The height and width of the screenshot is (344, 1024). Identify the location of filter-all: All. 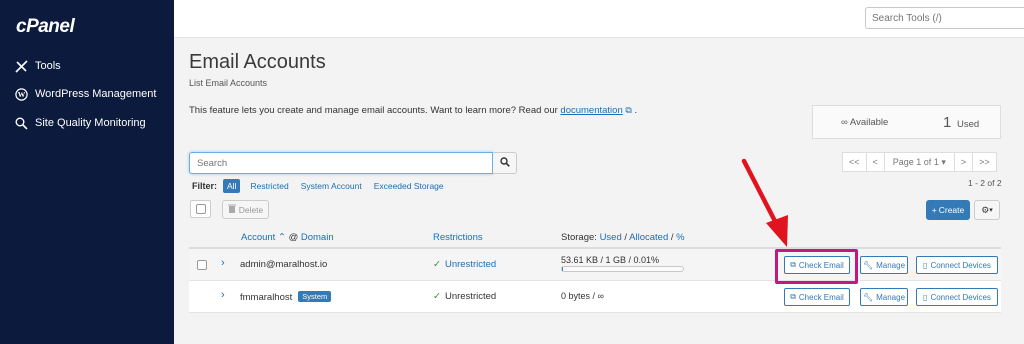
(232, 186).